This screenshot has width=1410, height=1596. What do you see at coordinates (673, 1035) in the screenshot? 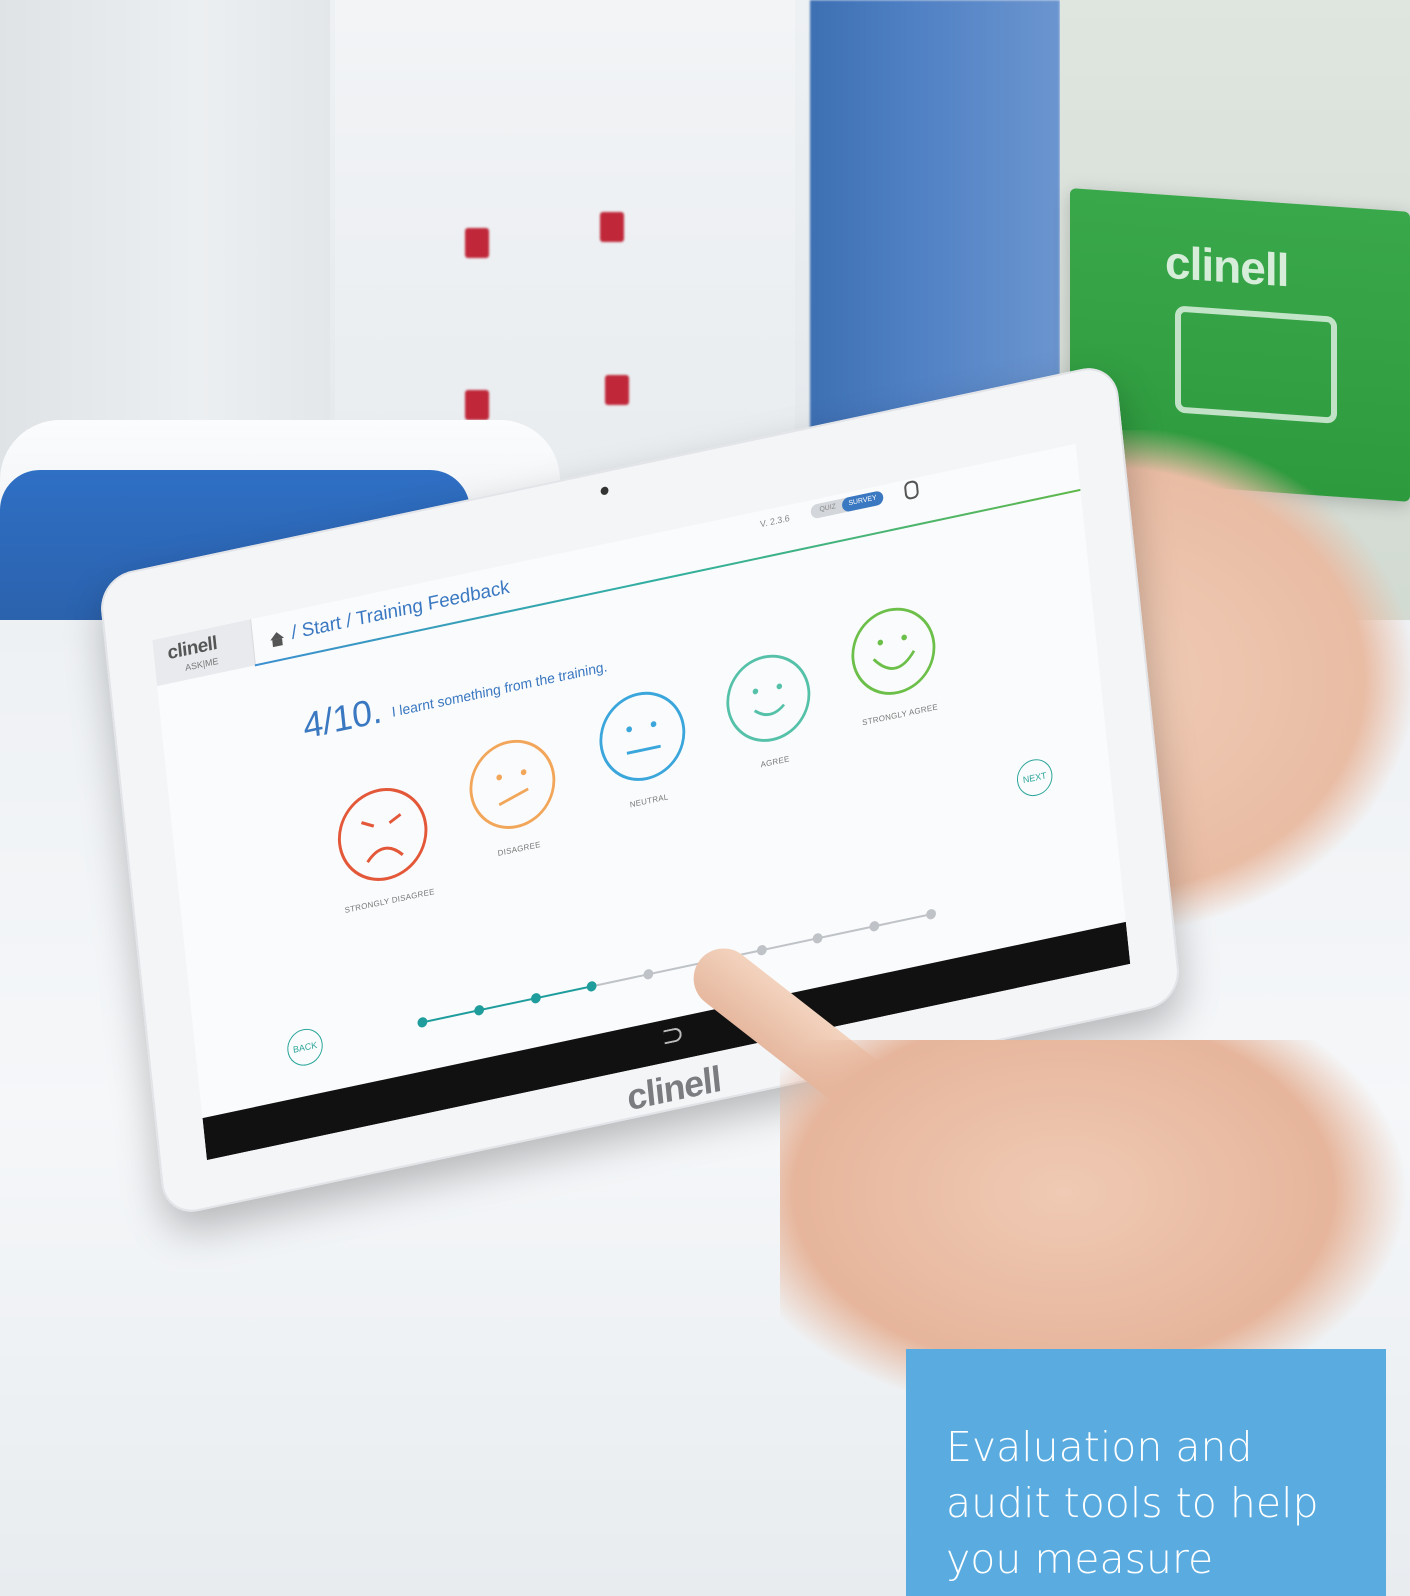
I see `back-arrow-icon` at bounding box center [673, 1035].